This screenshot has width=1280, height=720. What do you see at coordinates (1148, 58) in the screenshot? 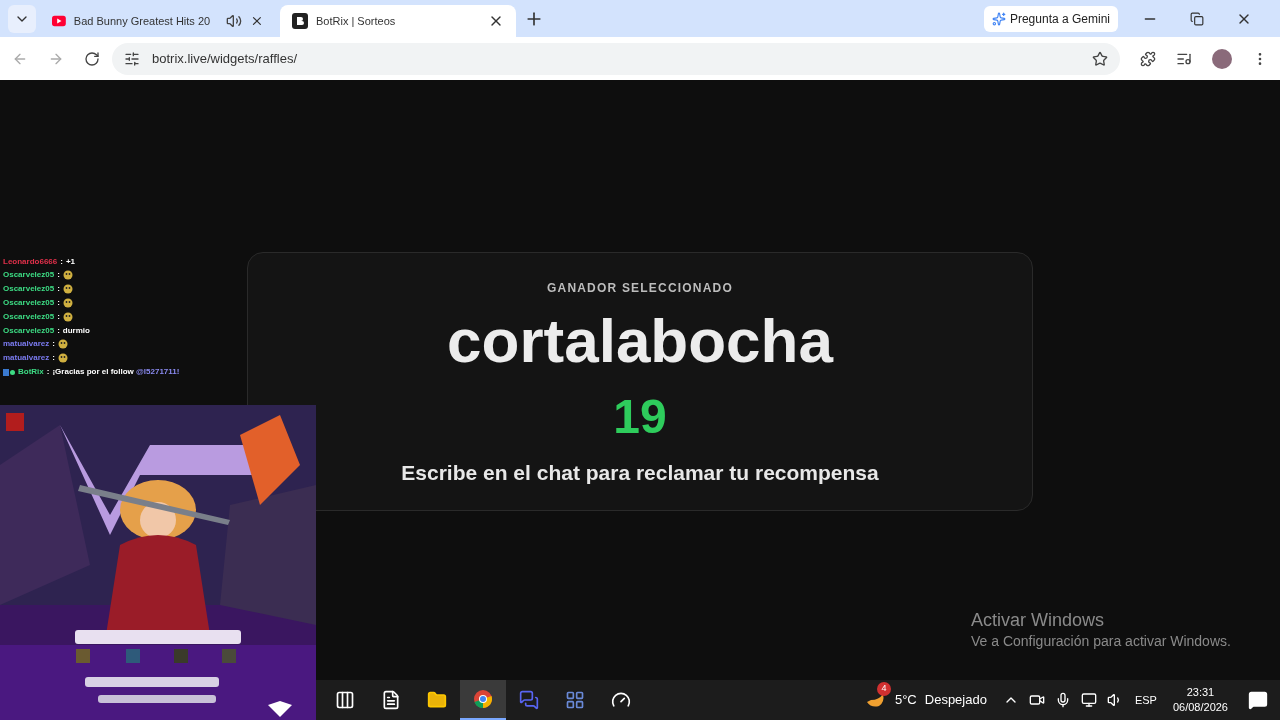
I see `extensions-icon` at bounding box center [1148, 58].